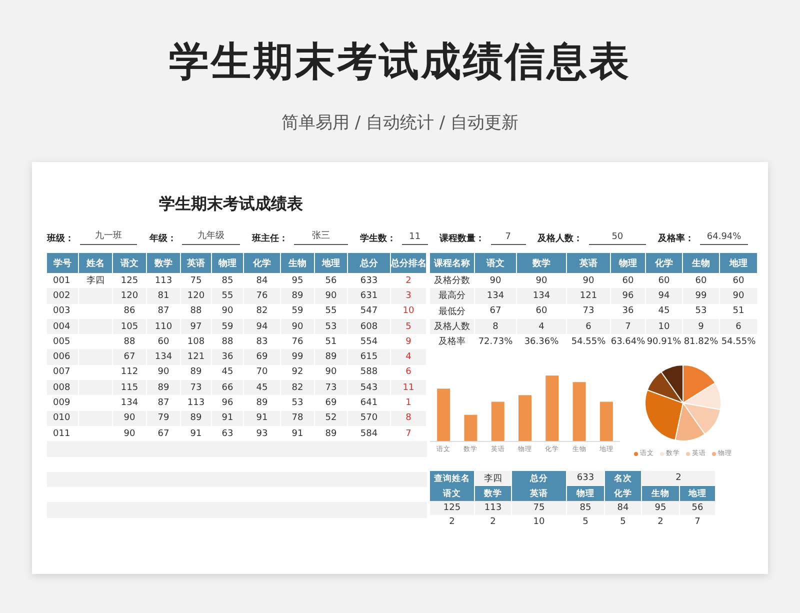 The image size is (800, 613). What do you see at coordinates (228, 357) in the screenshot?
I see `table-cell: 36` at bounding box center [228, 357].